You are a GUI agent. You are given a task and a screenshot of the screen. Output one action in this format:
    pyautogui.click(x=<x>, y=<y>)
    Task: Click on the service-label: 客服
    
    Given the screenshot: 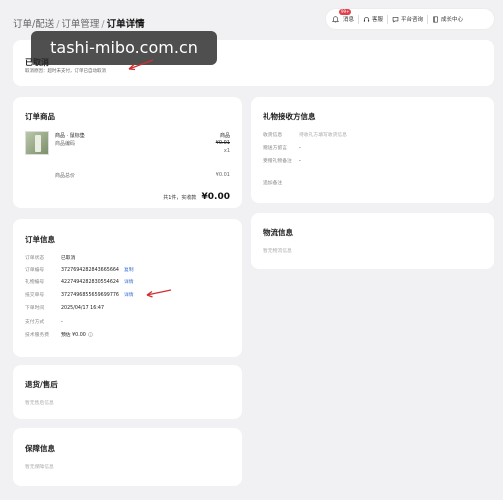 What is the action you would take?
    pyautogui.click(x=378, y=20)
    